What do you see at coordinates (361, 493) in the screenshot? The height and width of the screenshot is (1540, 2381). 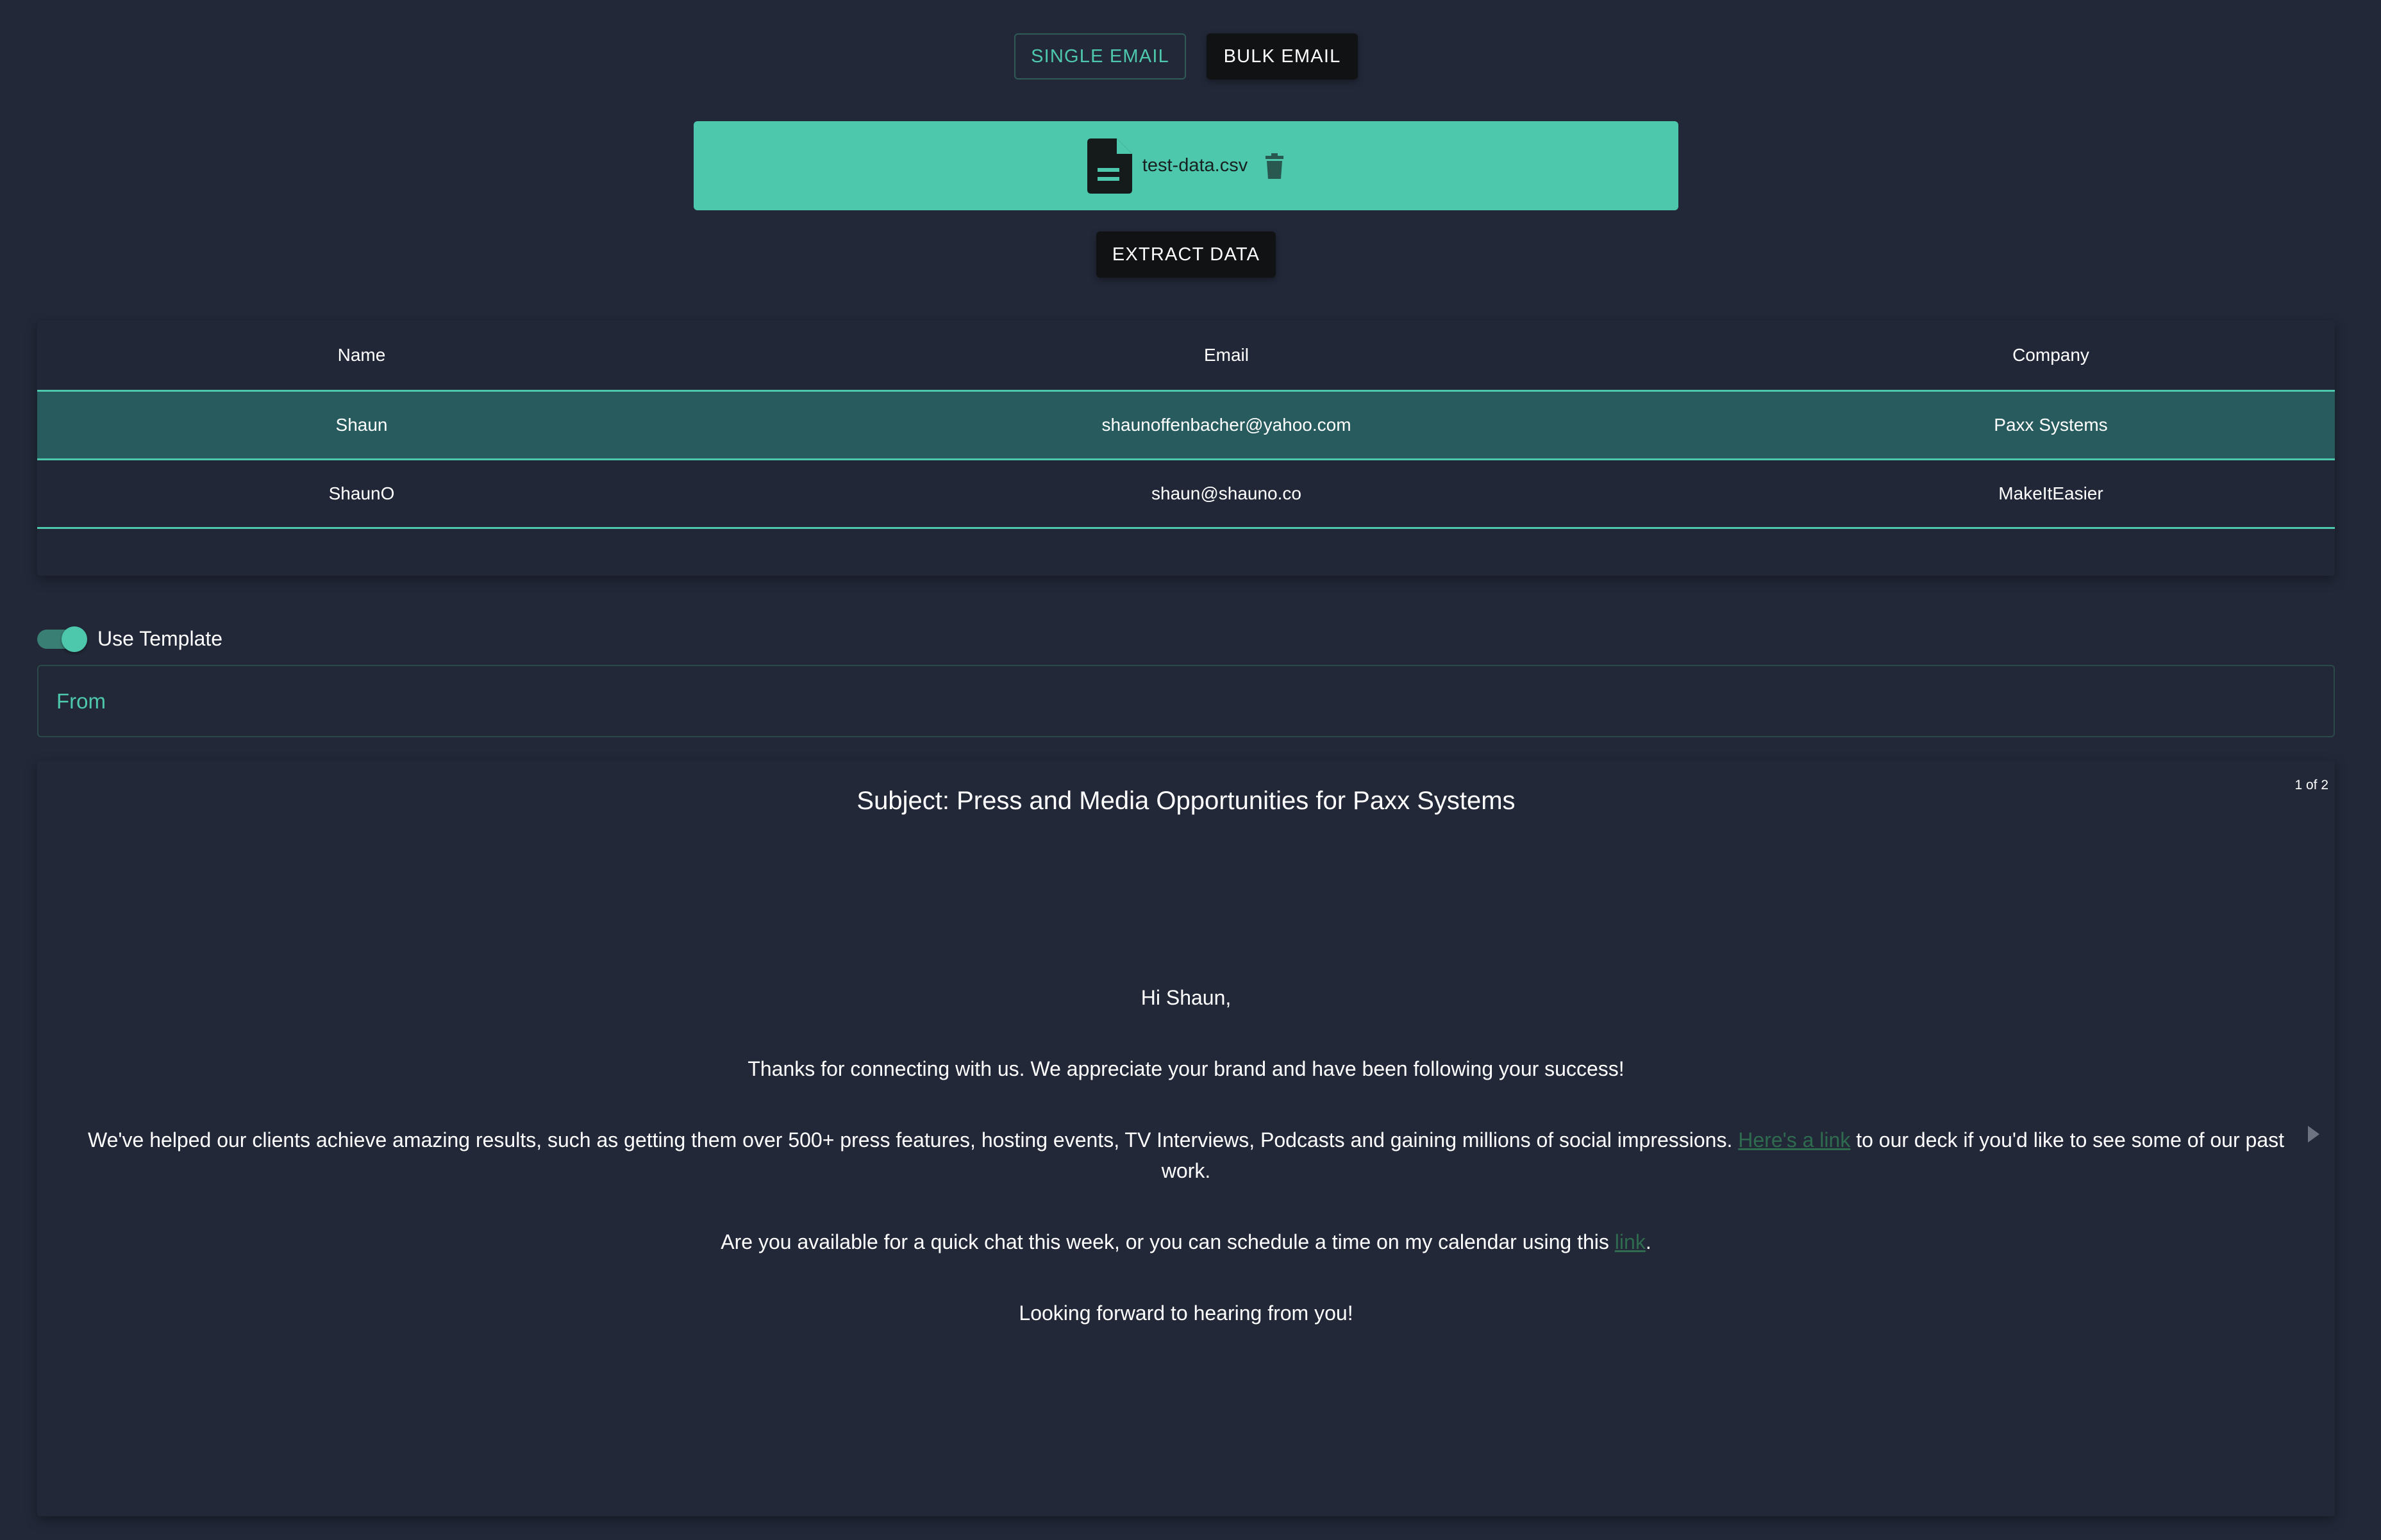 I see `cell-name: ShaunO` at bounding box center [361, 493].